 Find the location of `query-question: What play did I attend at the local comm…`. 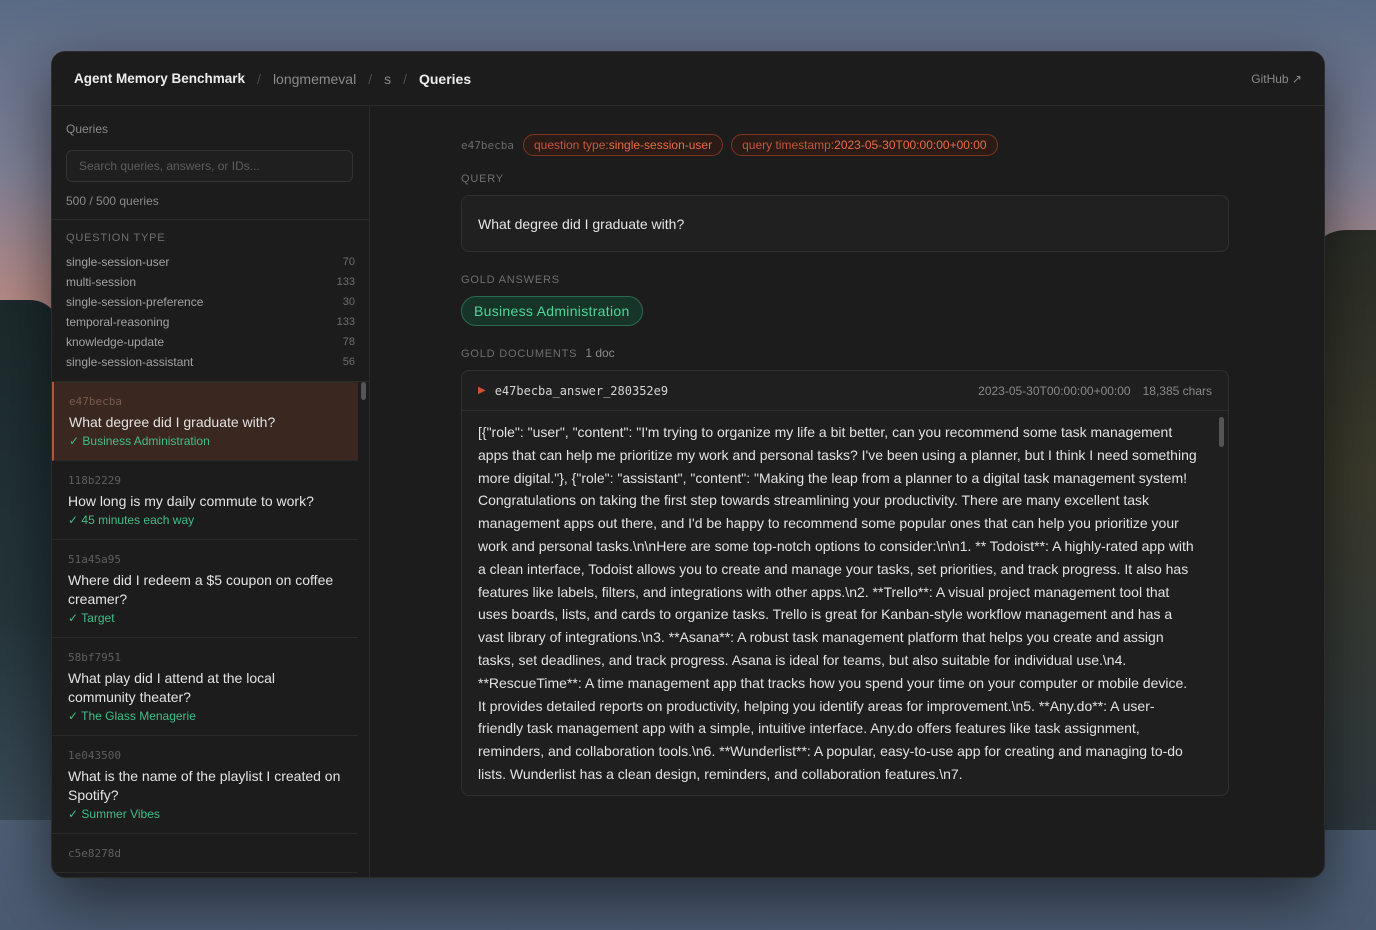

query-question: What play did I attend at the local comm… is located at coordinates (172, 687).